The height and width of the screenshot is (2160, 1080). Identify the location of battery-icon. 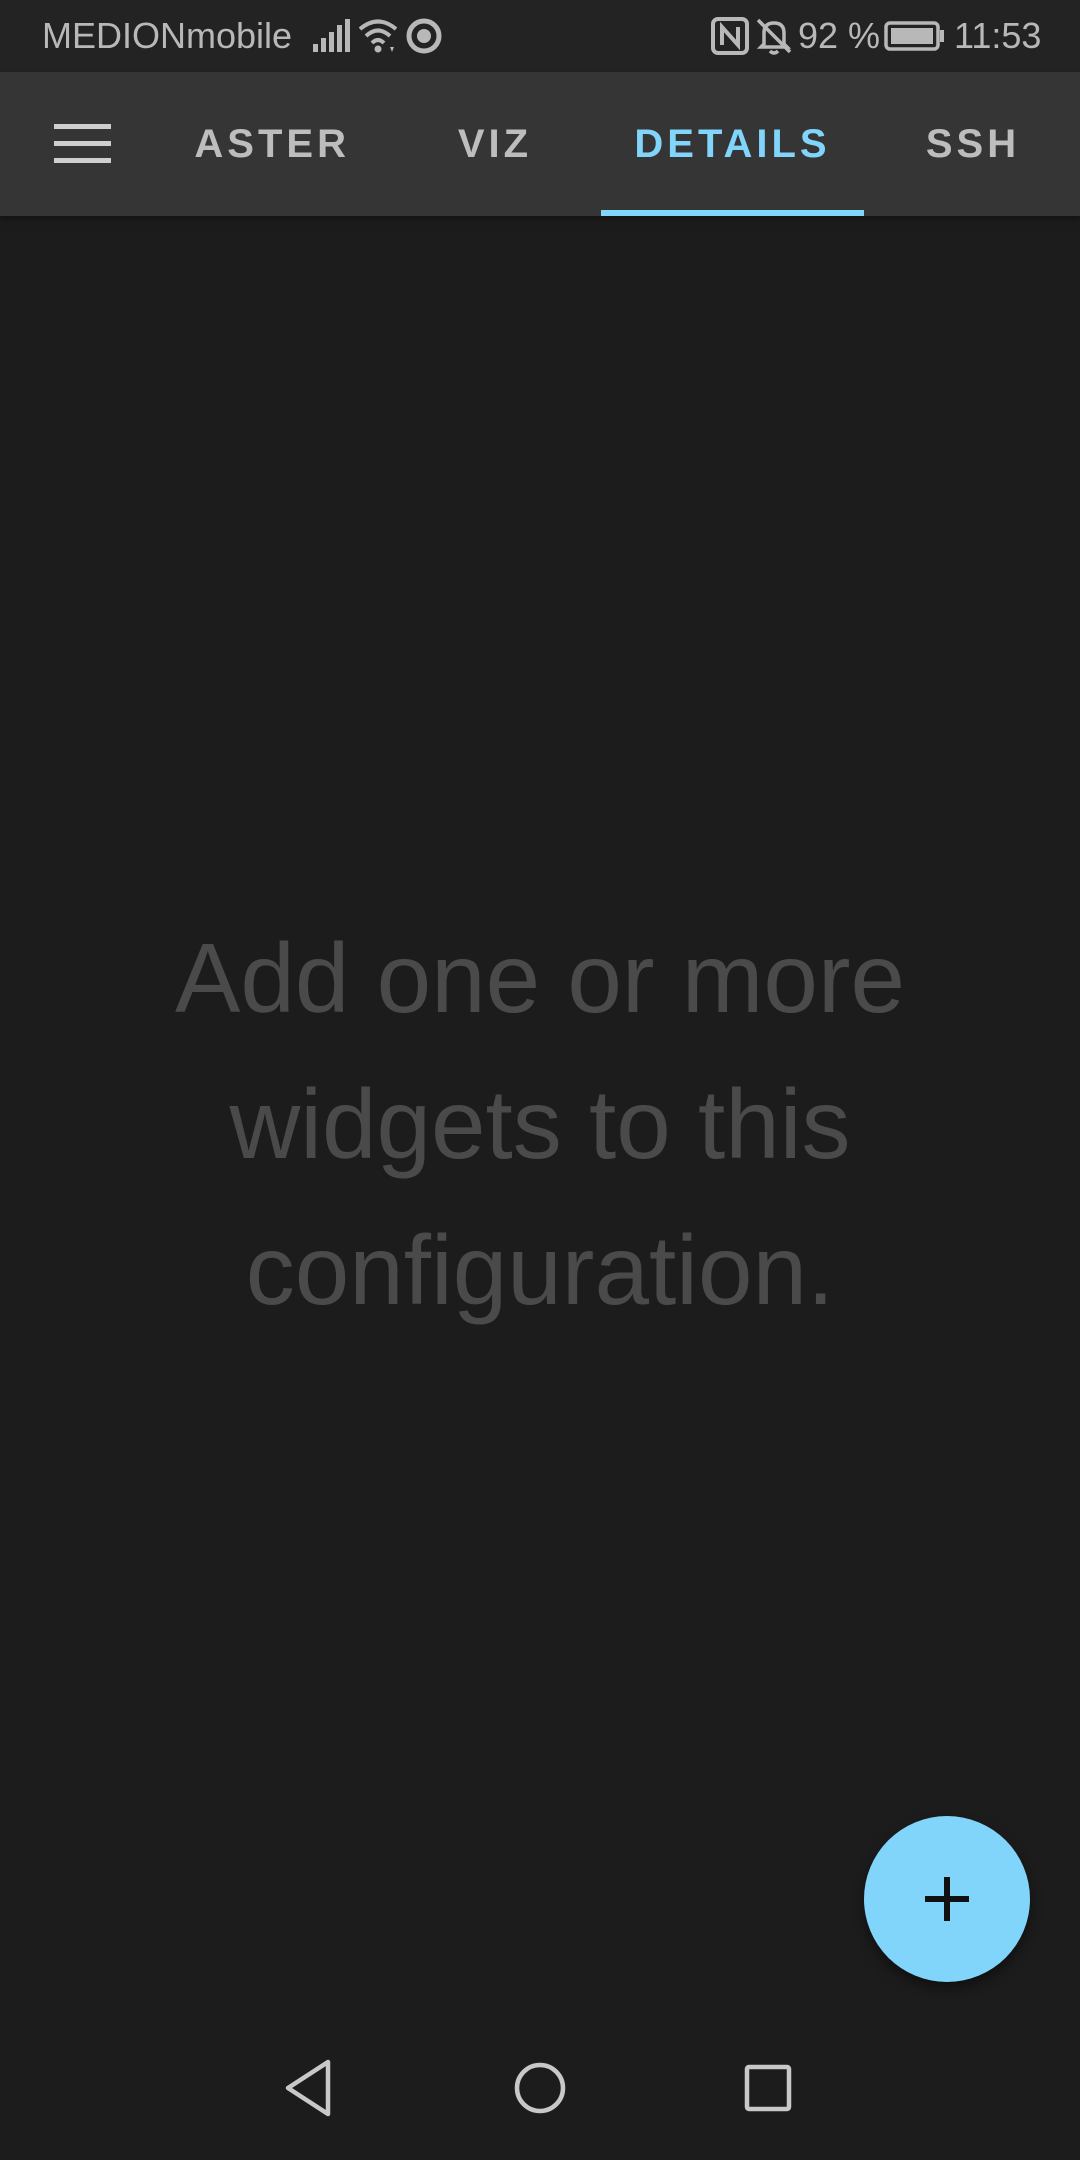
(914, 36).